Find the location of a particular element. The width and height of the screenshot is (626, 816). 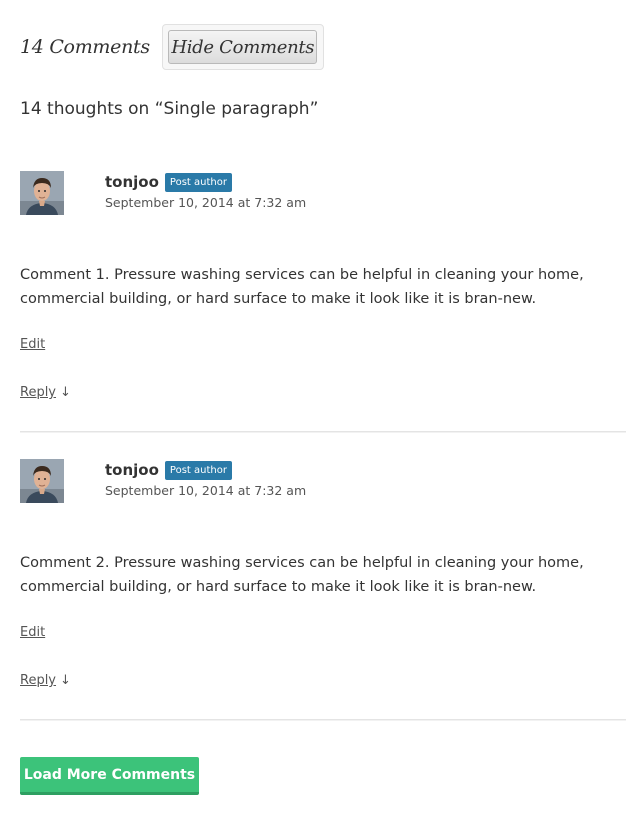

comments-count: 14 Comments is located at coordinates (85, 47).